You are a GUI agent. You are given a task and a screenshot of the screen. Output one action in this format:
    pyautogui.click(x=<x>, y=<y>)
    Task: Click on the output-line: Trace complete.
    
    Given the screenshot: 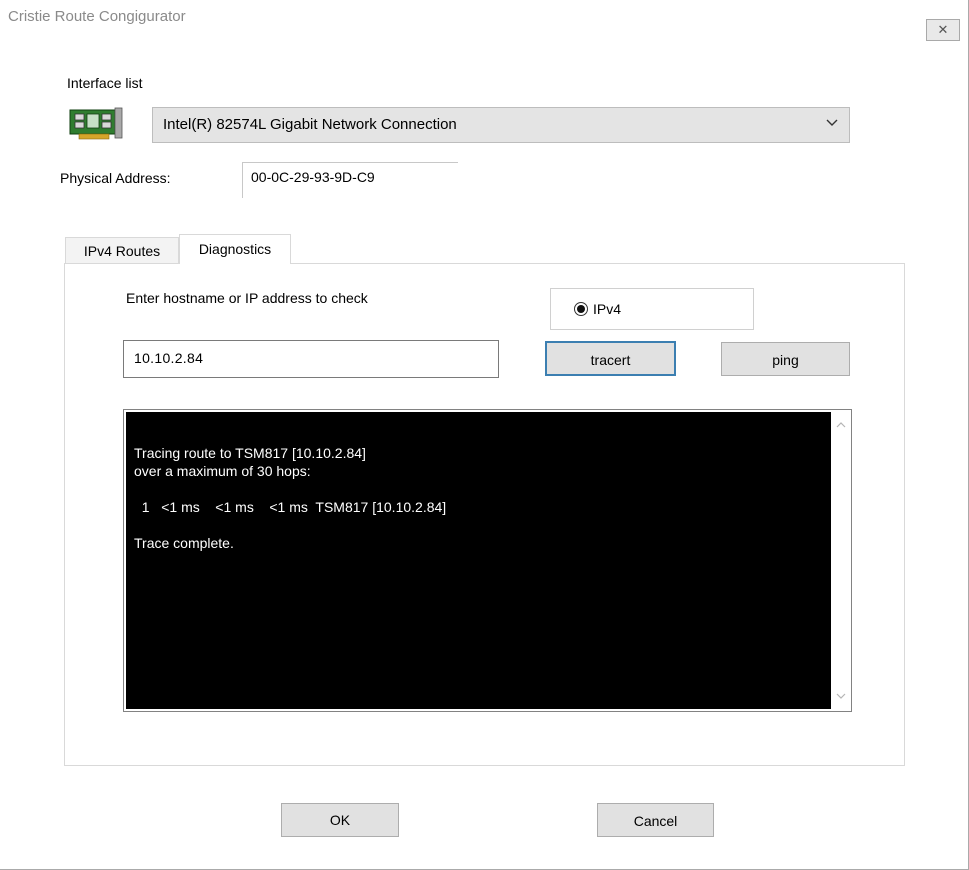 What is the action you would take?
    pyautogui.click(x=184, y=543)
    